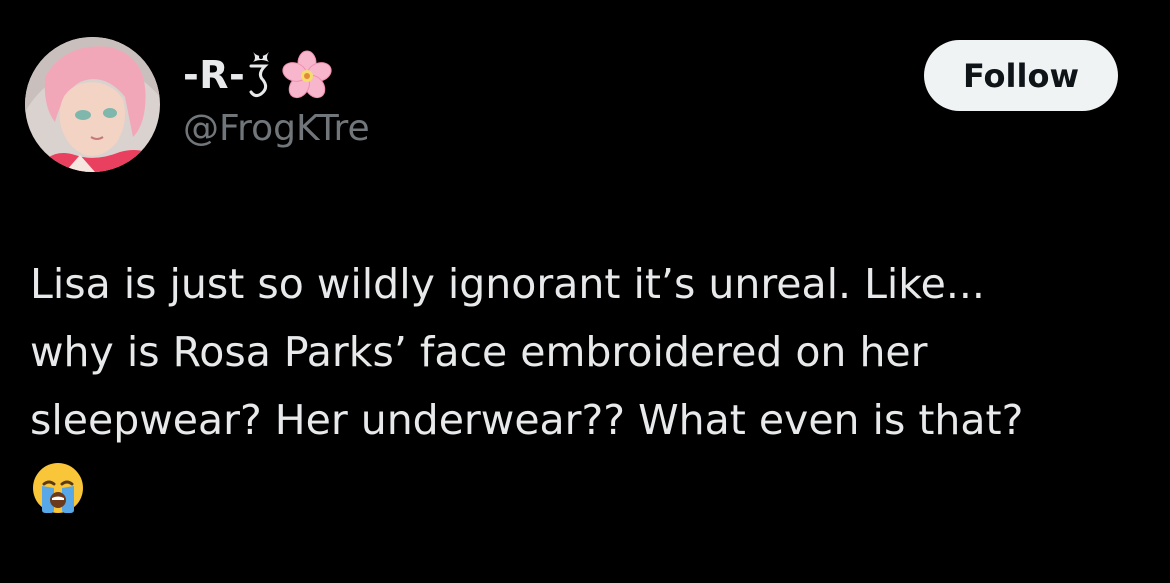 The image size is (1170, 583). I want to click on author-identity: -R- @FrogKTre, so click(276, 96).